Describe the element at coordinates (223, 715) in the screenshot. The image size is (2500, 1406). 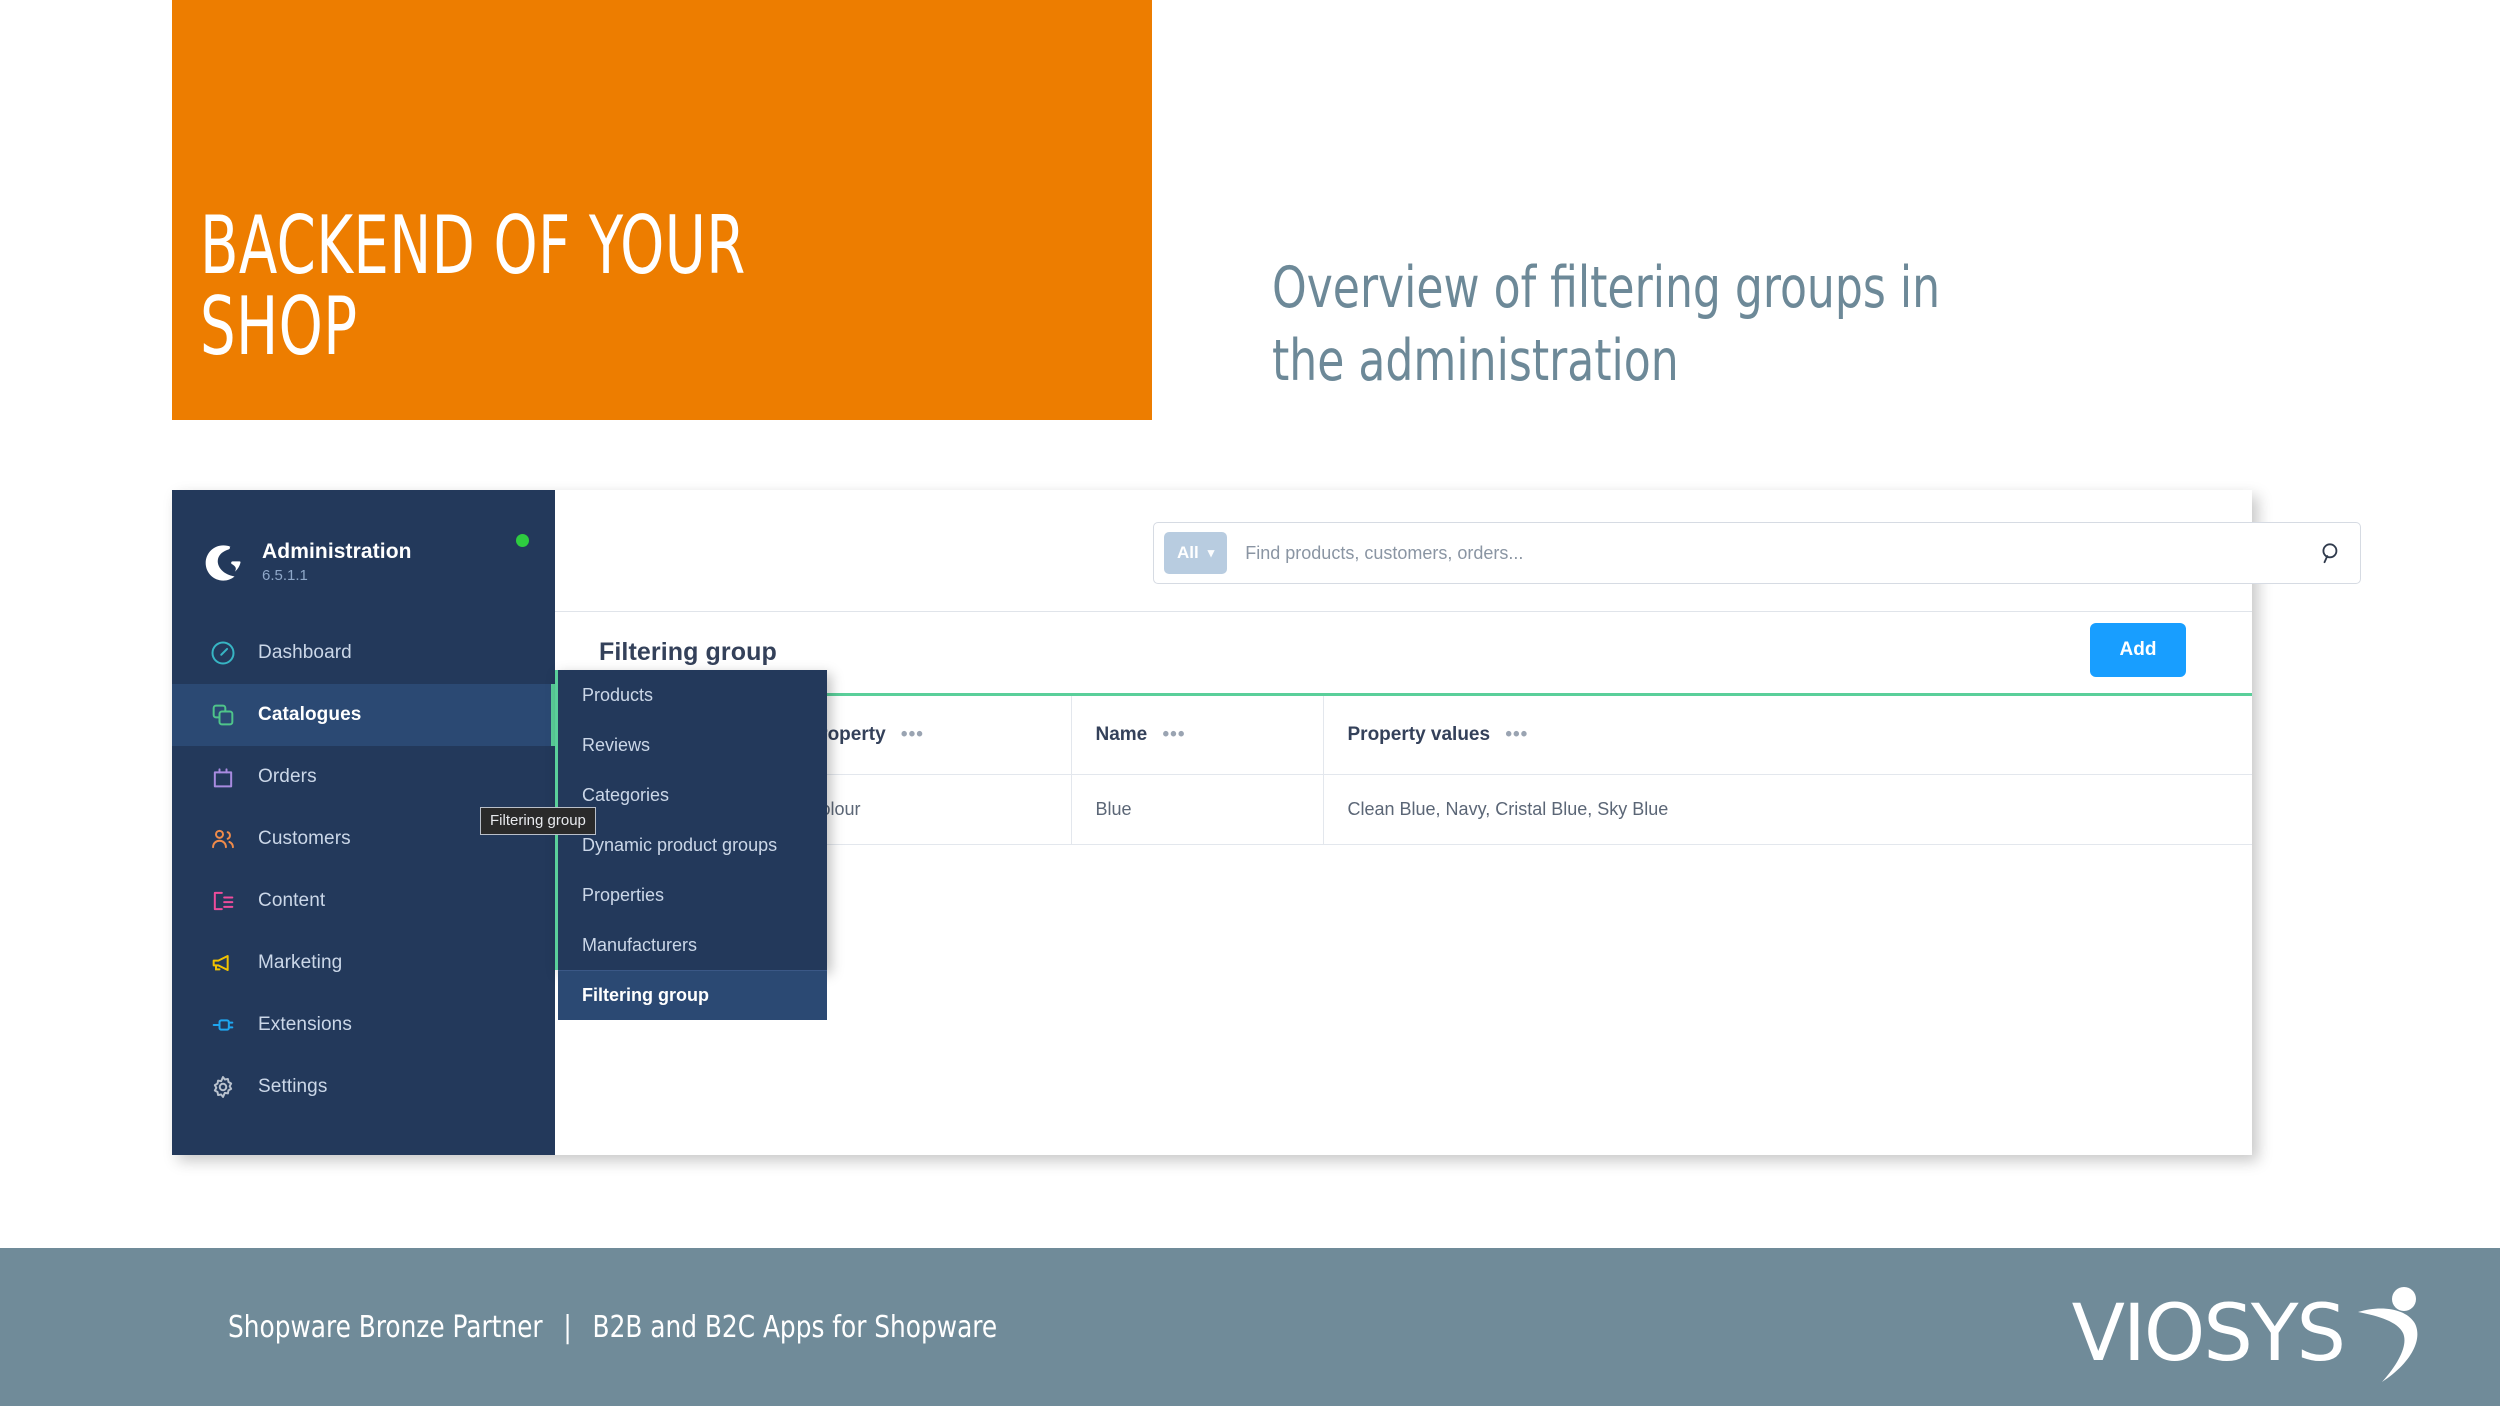
I see `catalogues-icon` at that location.